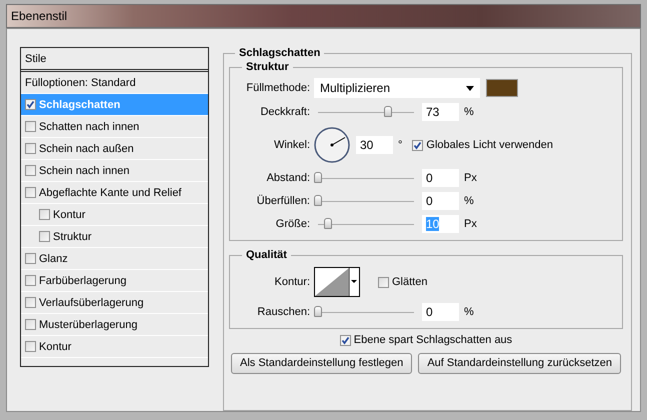  I want to click on style-label: Abgeflachte Kante und Relief, so click(110, 192).